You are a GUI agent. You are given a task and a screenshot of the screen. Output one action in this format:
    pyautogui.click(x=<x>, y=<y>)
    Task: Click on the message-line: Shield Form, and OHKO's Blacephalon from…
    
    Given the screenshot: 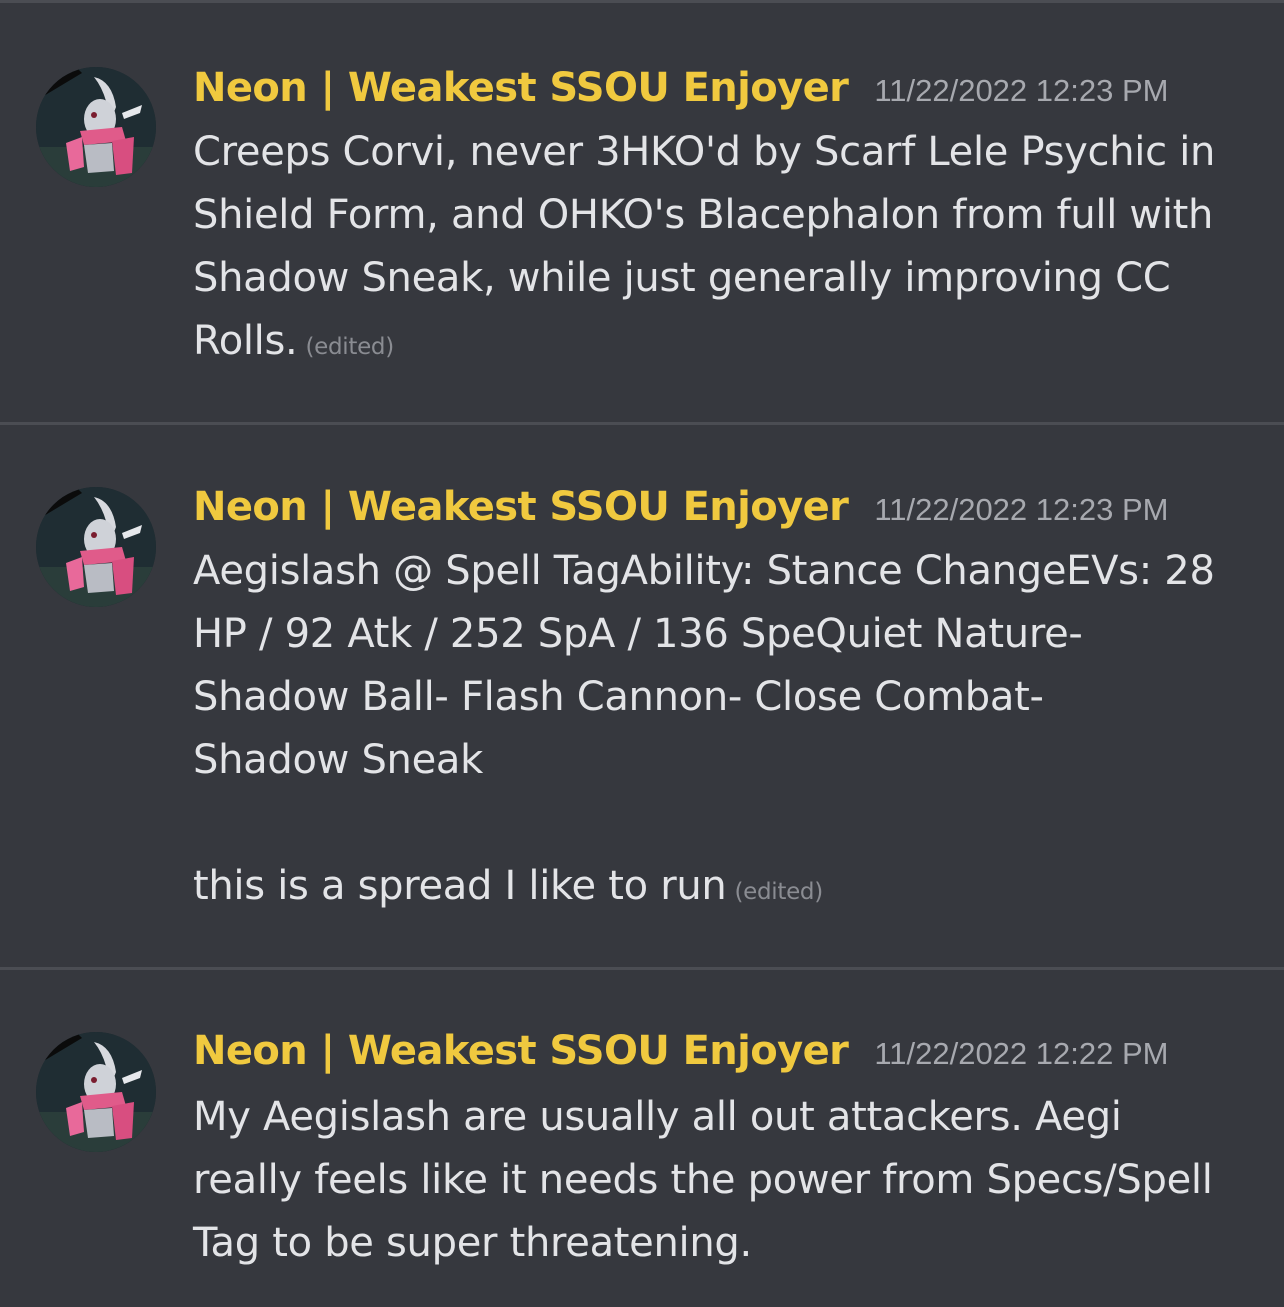 What is the action you would take?
    pyautogui.click(x=703, y=215)
    